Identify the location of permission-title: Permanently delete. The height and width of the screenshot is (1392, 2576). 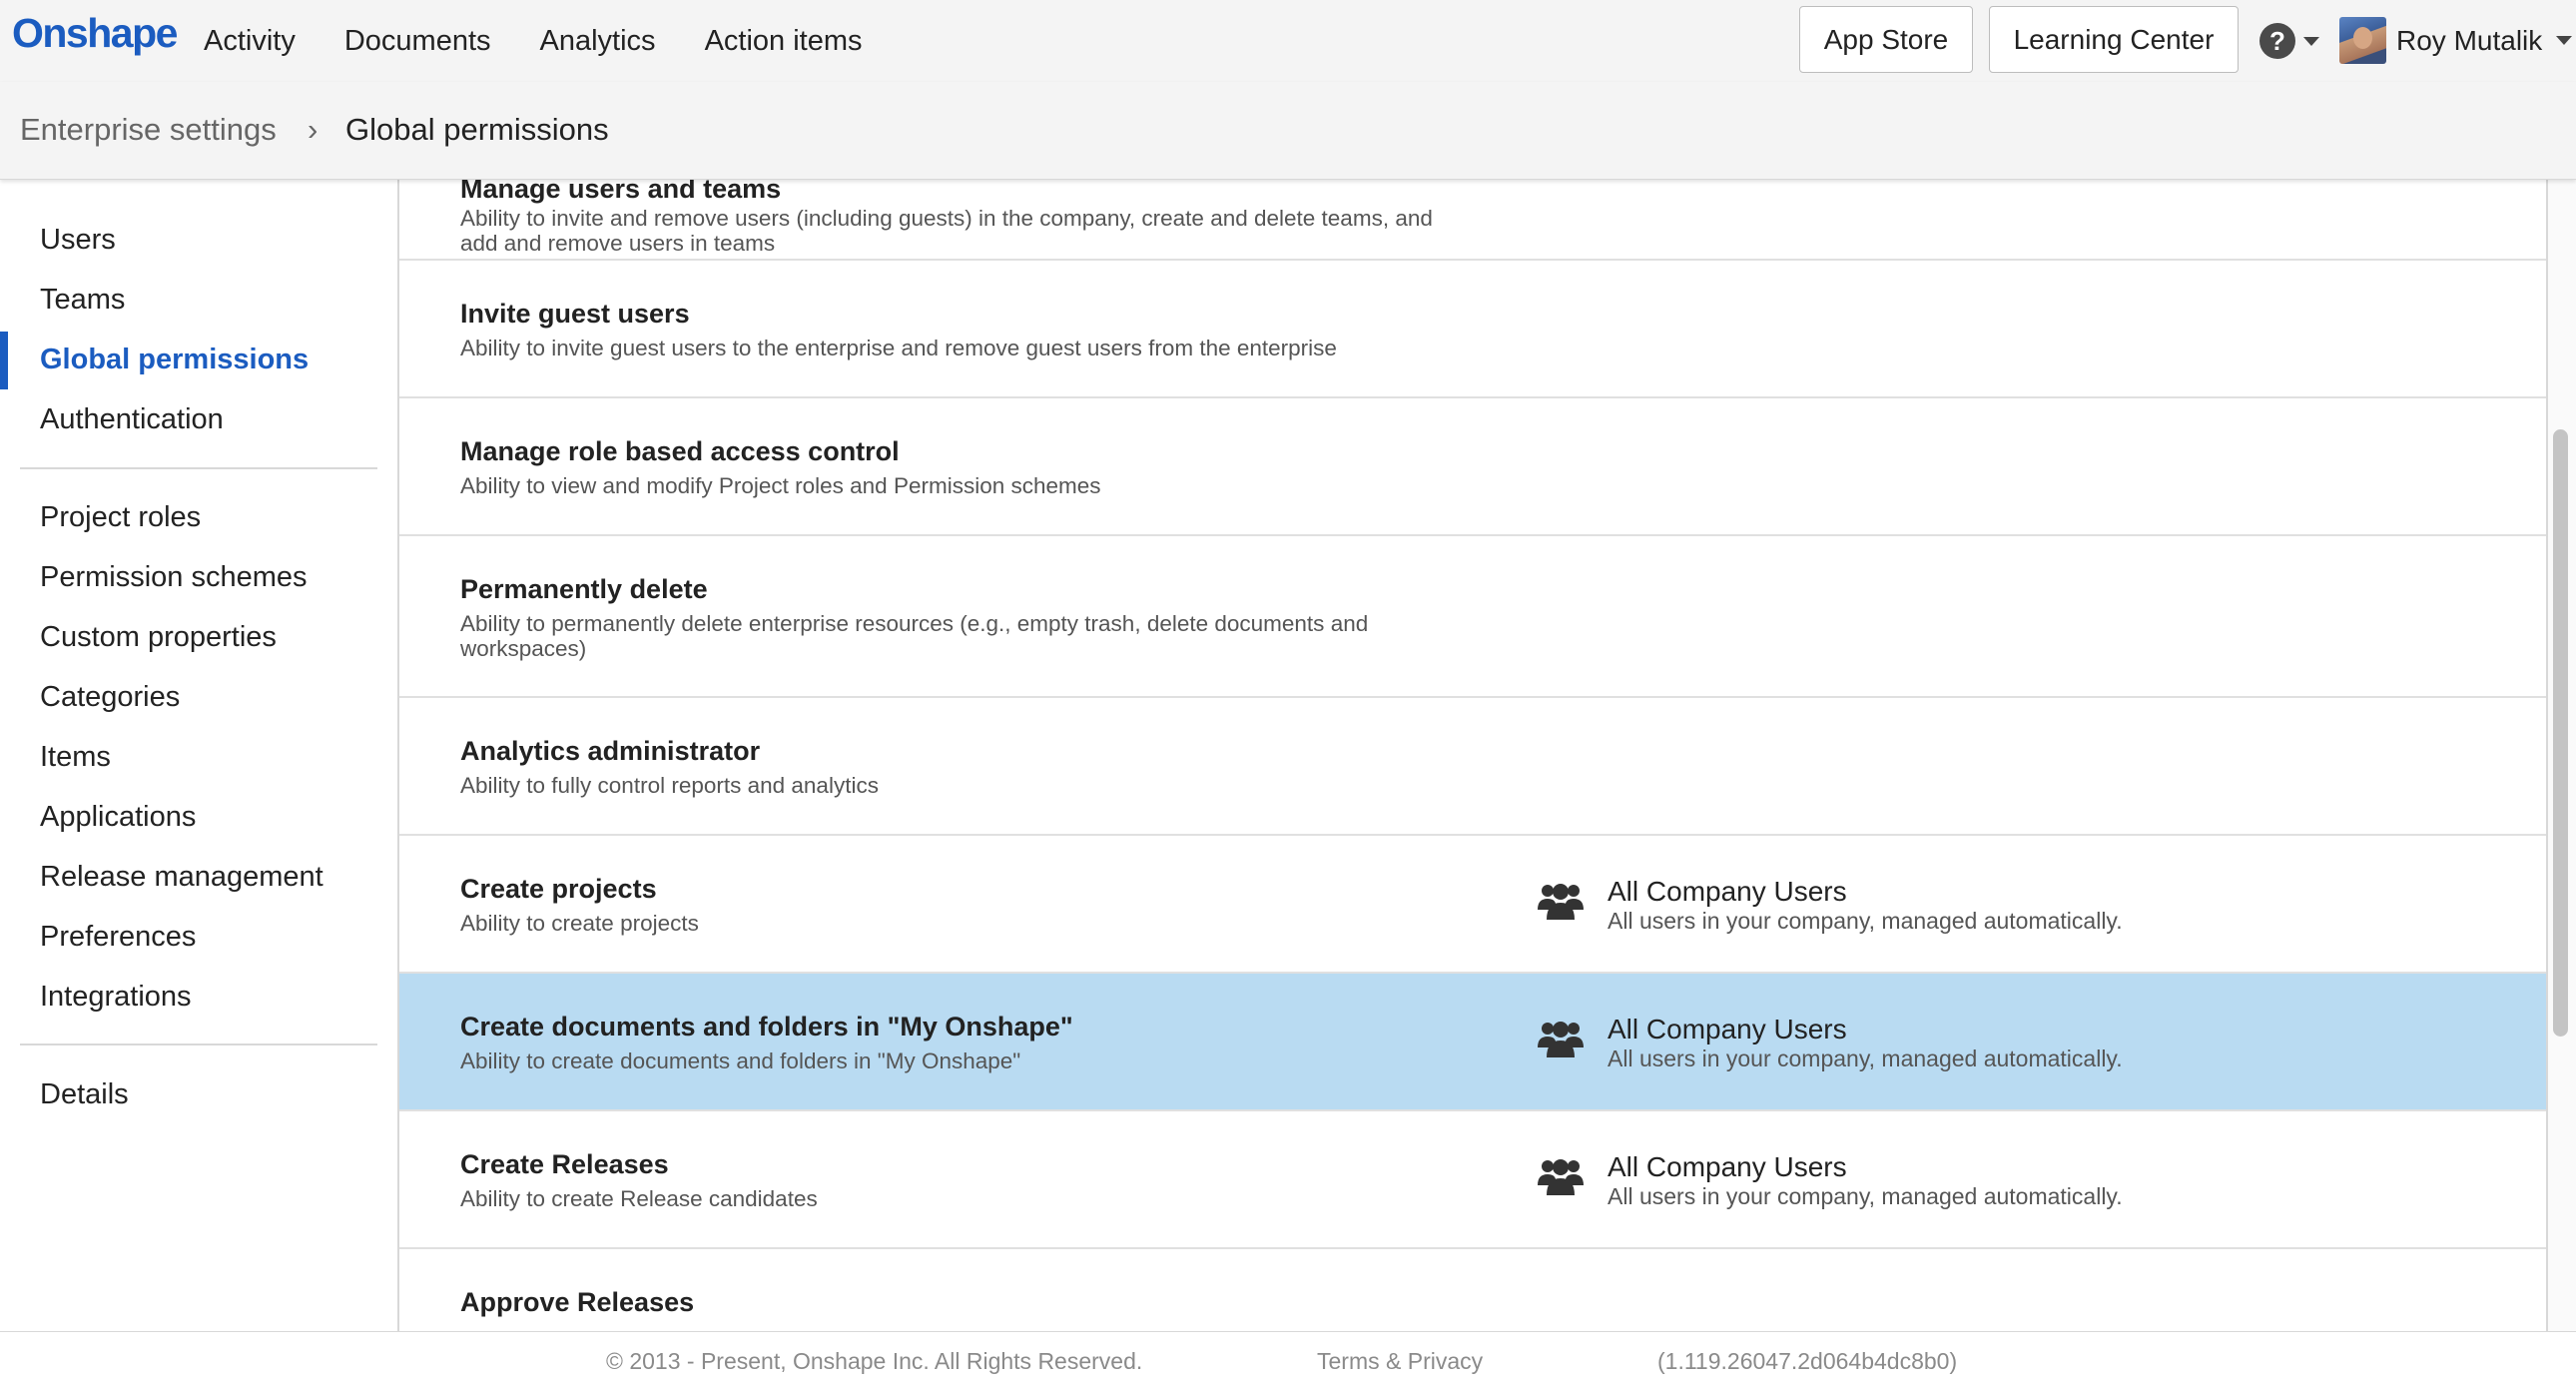
(584, 589).